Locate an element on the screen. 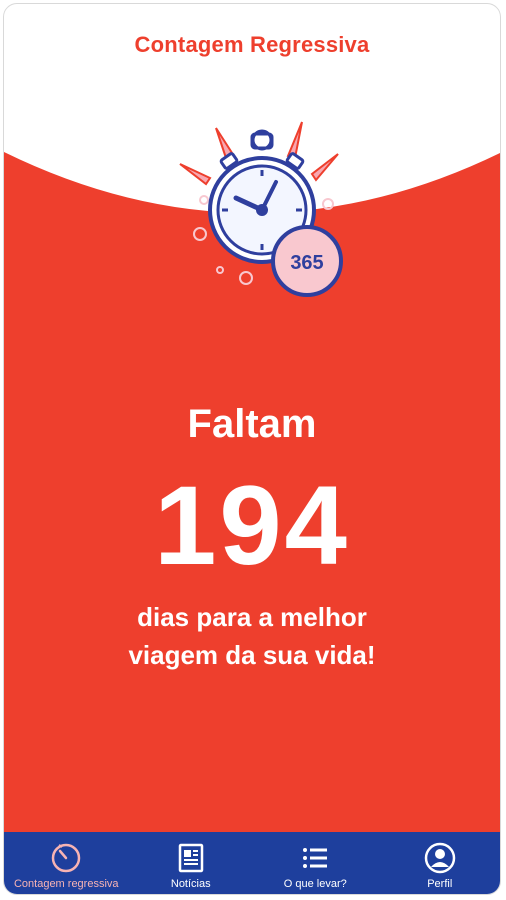 The width and height of the screenshot is (506, 900). stopwatch-icon: 365 is located at coordinates (261, 209).